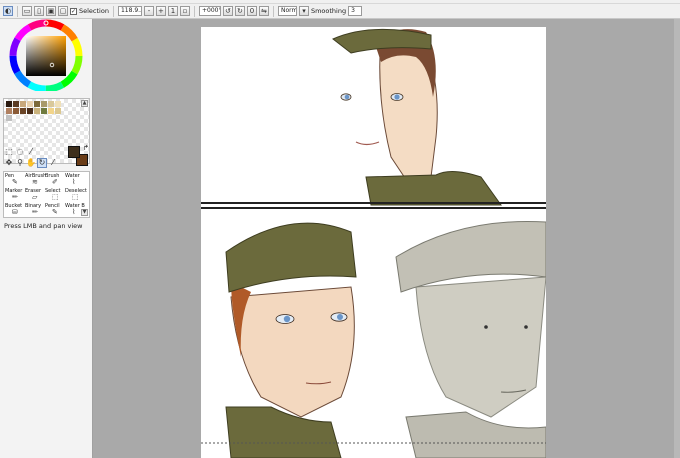  I want to click on eraser-icon: ▱, so click(35, 197).